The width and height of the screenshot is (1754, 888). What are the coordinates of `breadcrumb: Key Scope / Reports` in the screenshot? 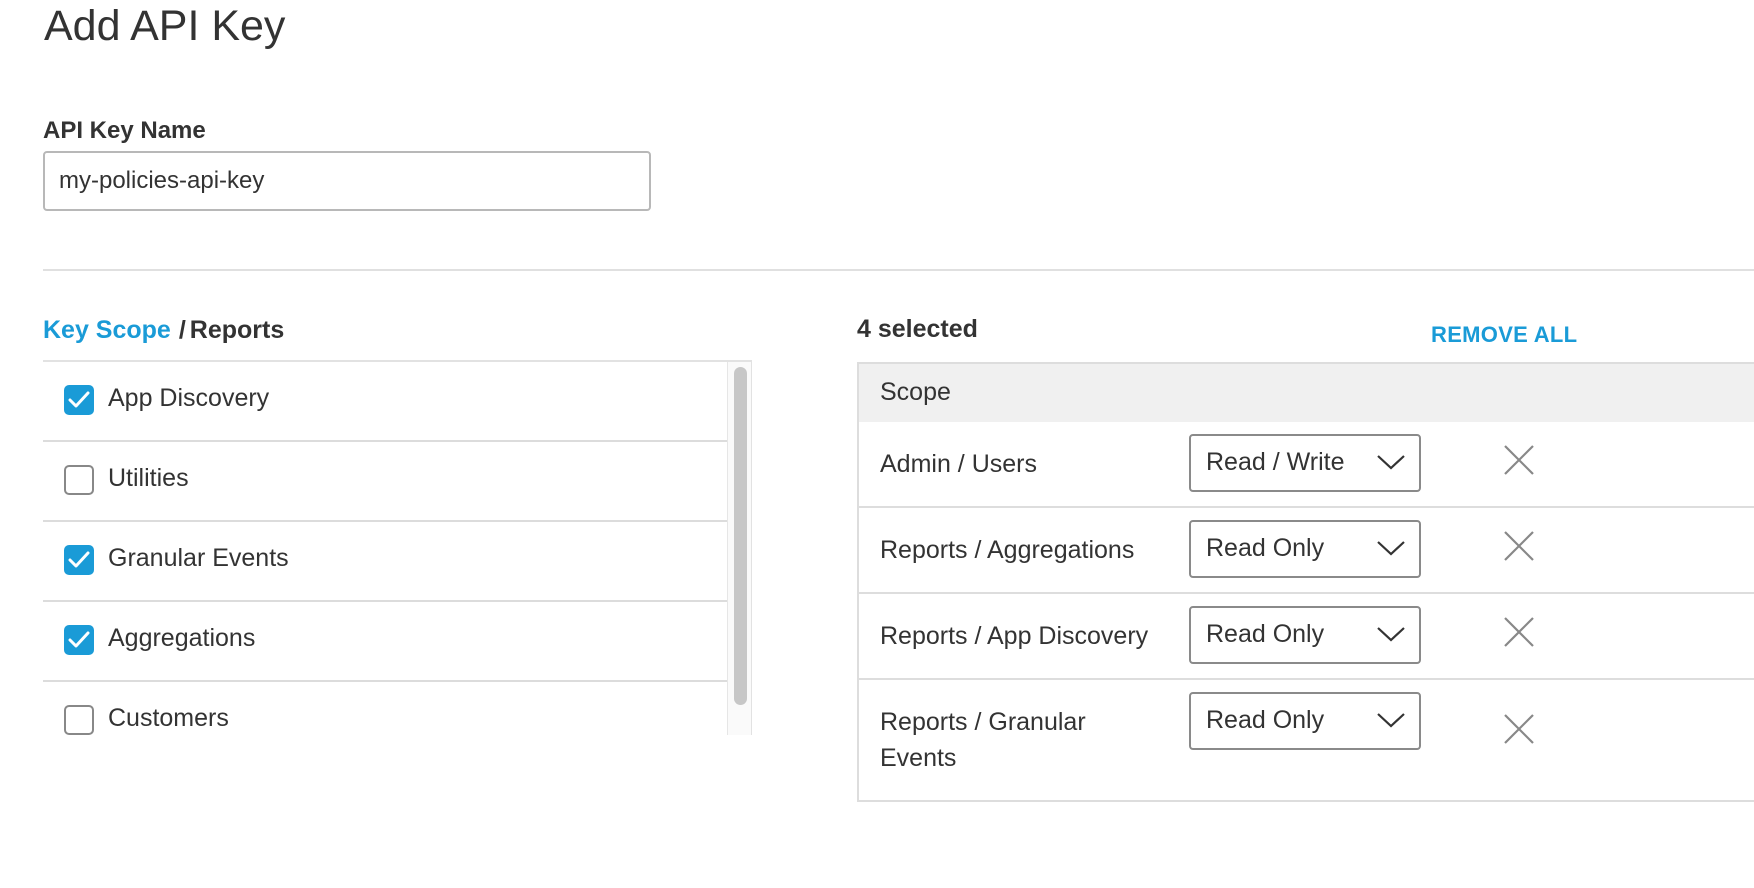 It's located at (163, 330).